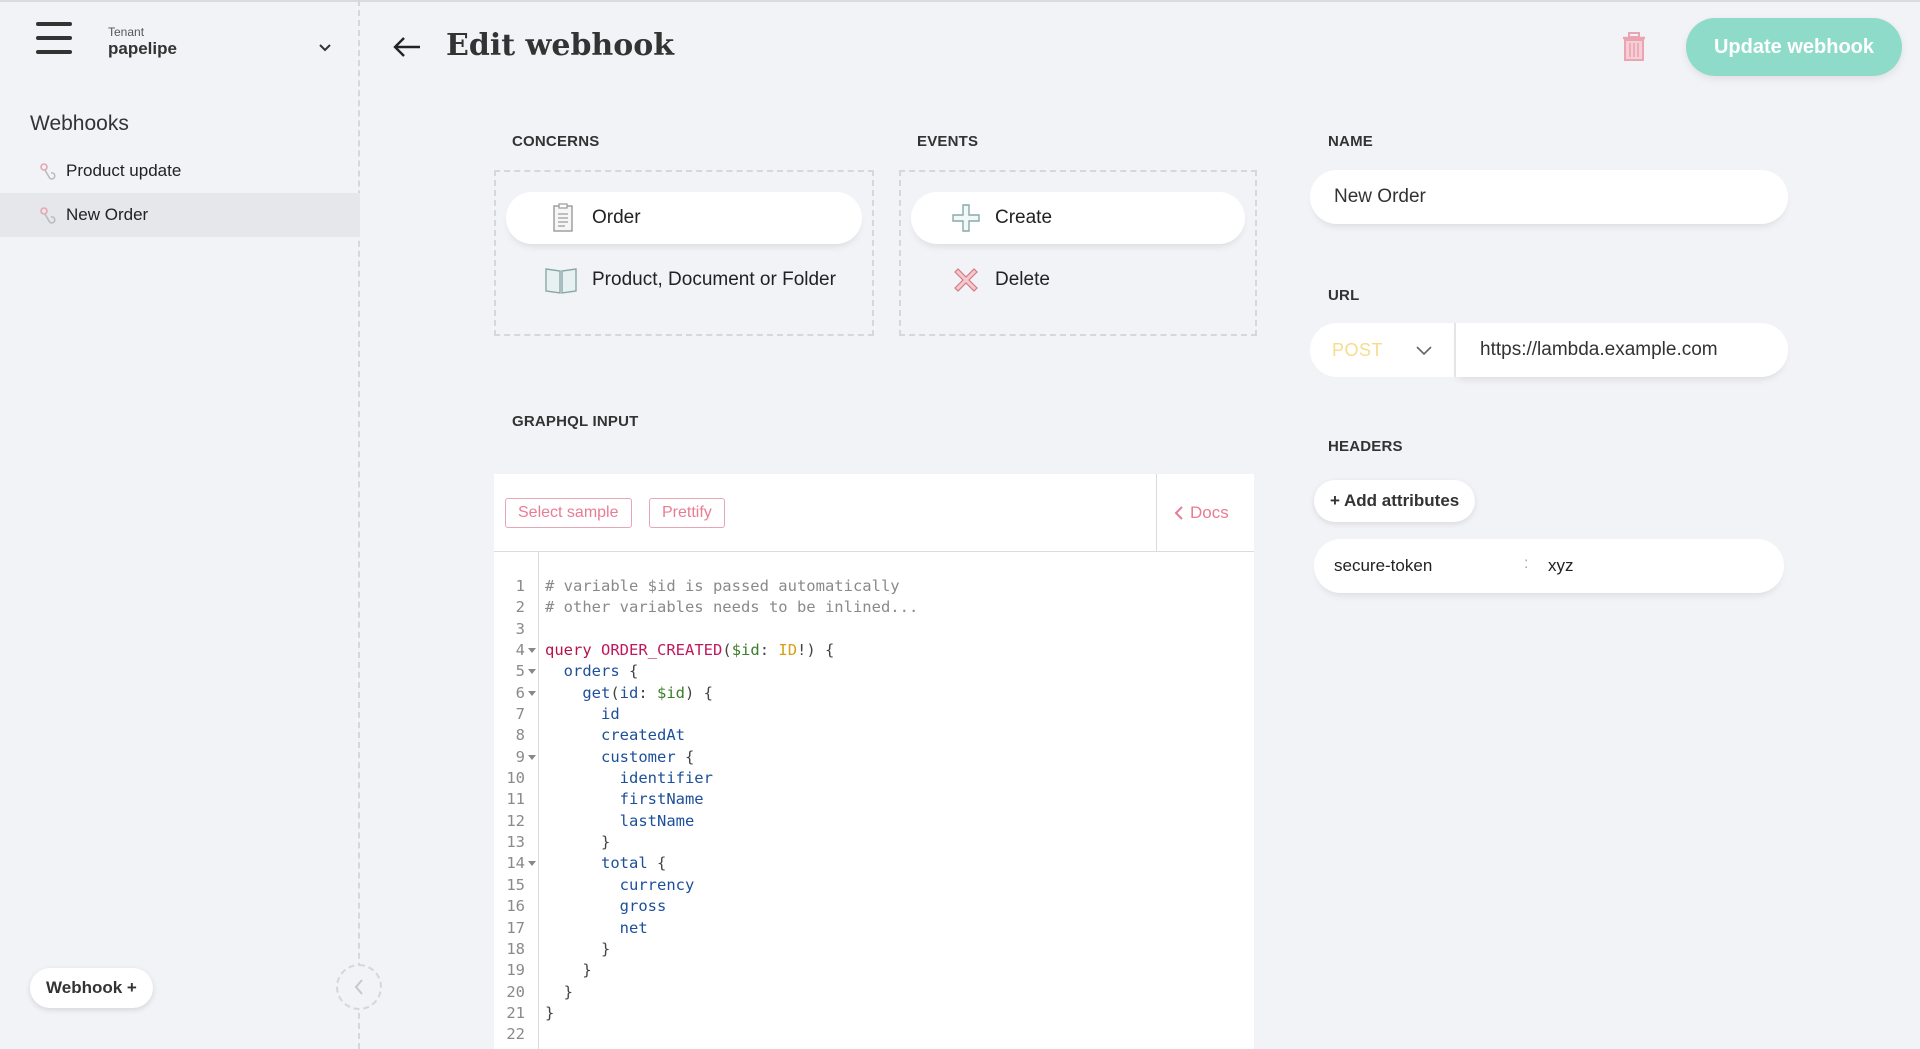 The height and width of the screenshot is (1049, 1920). Describe the element at coordinates (515, 799) in the screenshot. I see `line-number: 11` at that location.